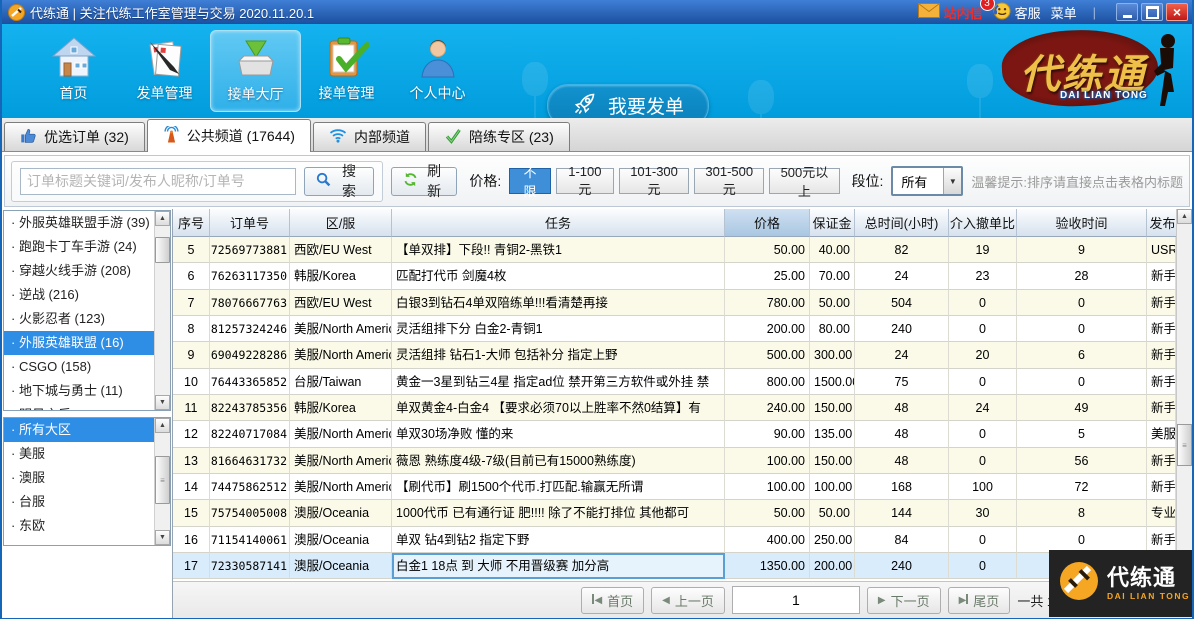 This screenshot has height=619, width=1194. Describe the element at coordinates (164, 71) in the screenshot. I see `nav-item-send-manage: 发单管理` at that location.